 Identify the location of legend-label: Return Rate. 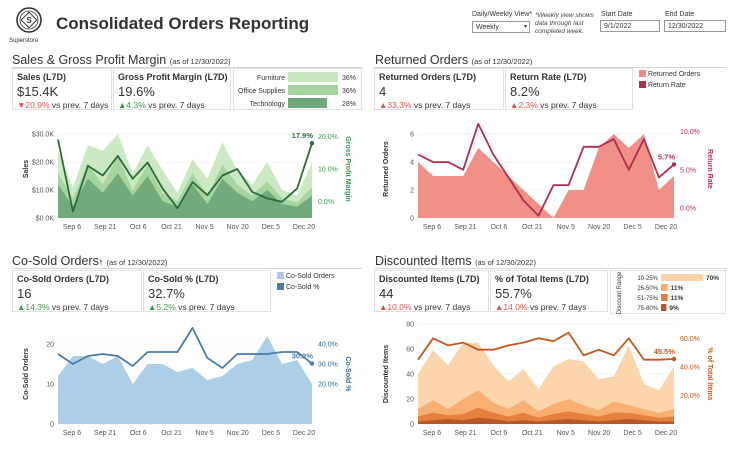
(666, 85).